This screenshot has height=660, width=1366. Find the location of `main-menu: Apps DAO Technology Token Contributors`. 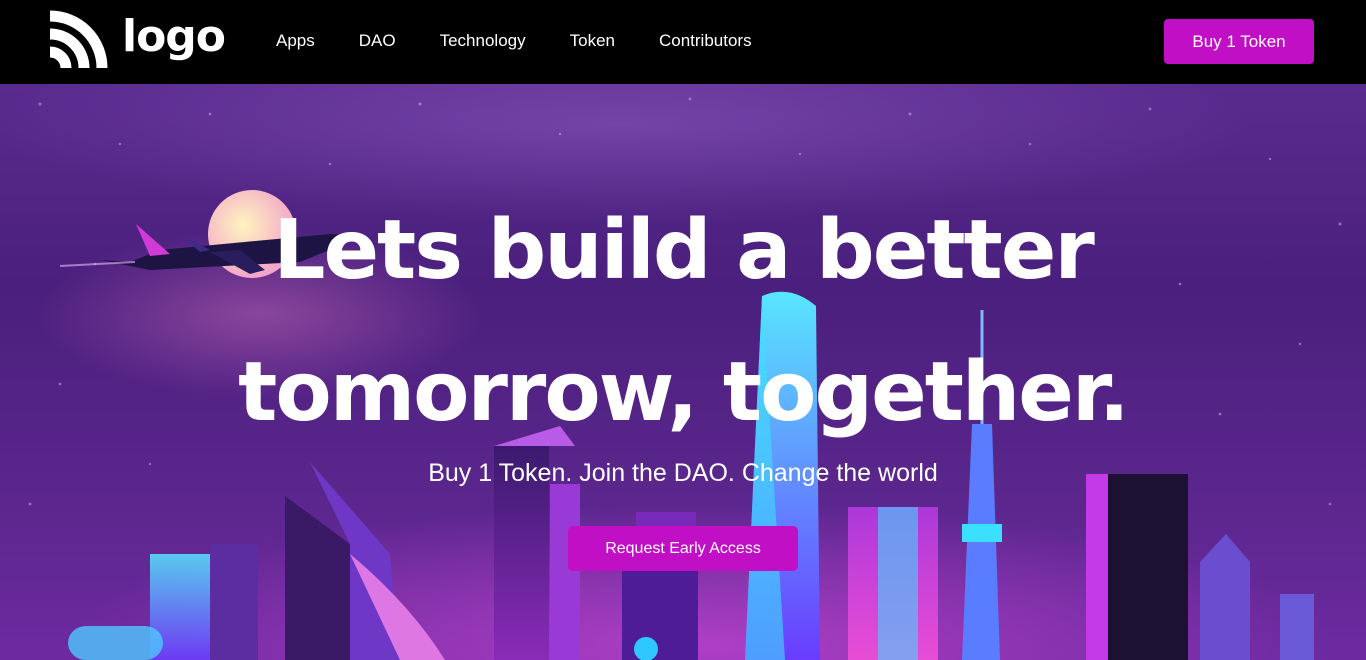

main-menu: Apps DAO Technology Token Contributors is located at coordinates (514, 41).